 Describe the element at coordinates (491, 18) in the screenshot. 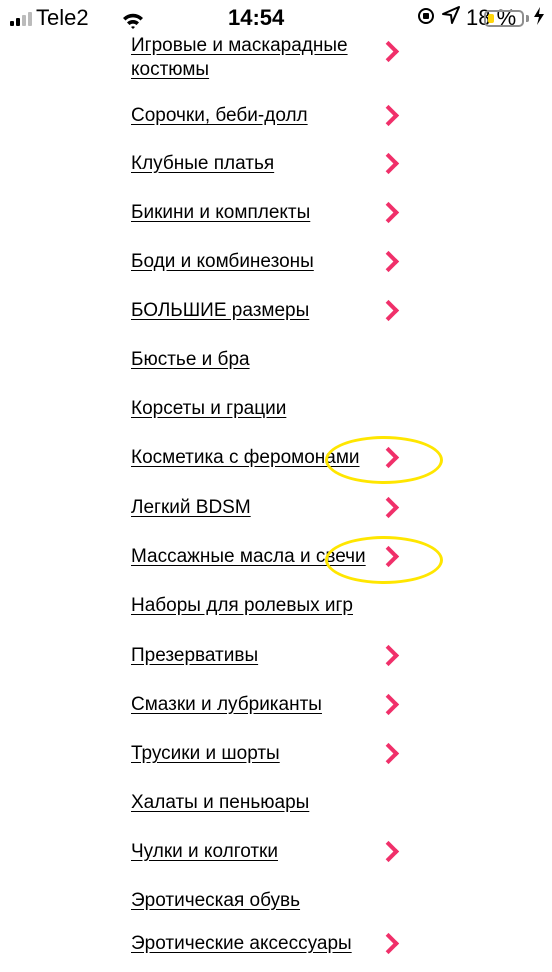

I see `battery-level` at that location.